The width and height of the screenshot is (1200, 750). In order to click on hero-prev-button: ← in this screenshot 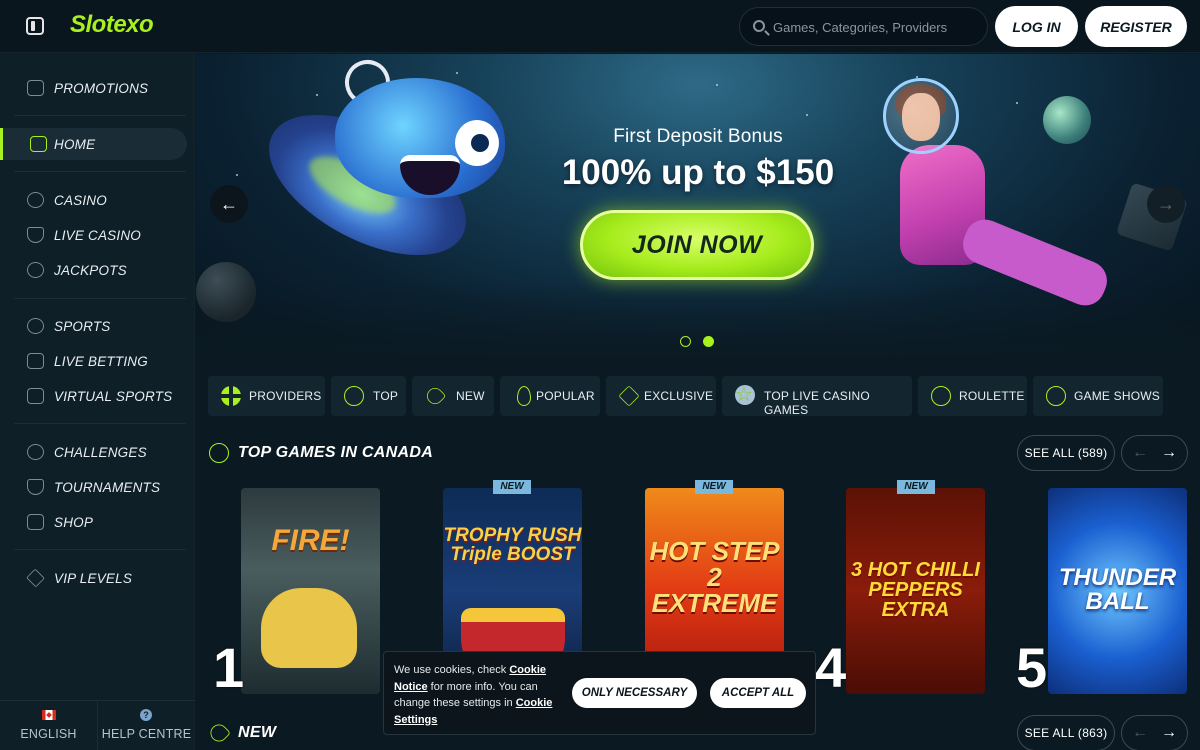, I will do `click(229, 204)`.